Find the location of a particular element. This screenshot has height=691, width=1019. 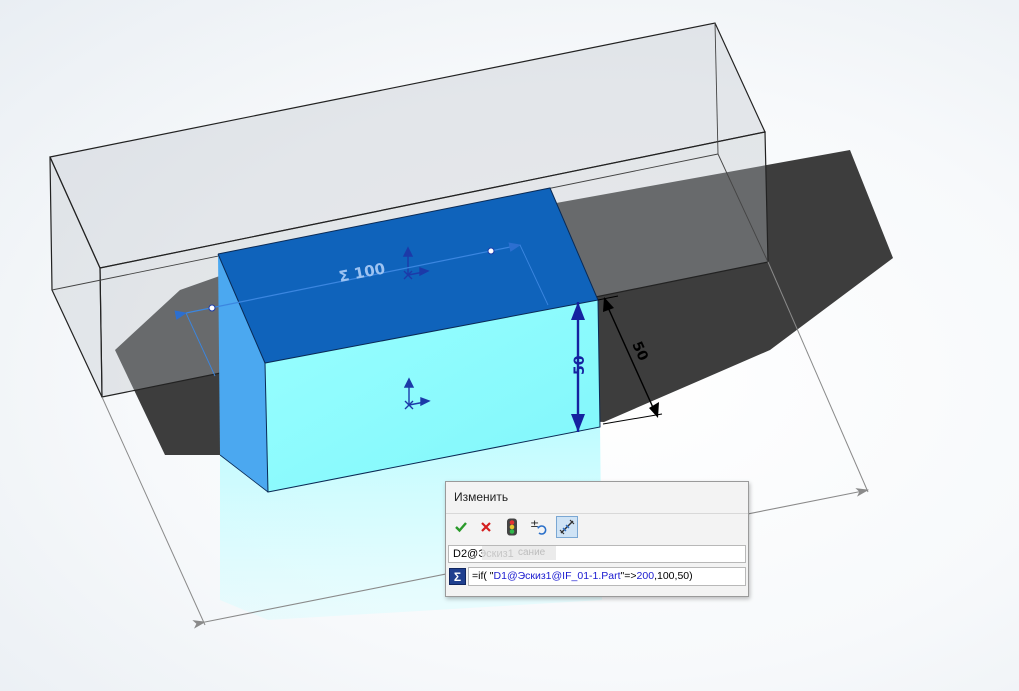

rebuild-button is located at coordinates (512, 527).